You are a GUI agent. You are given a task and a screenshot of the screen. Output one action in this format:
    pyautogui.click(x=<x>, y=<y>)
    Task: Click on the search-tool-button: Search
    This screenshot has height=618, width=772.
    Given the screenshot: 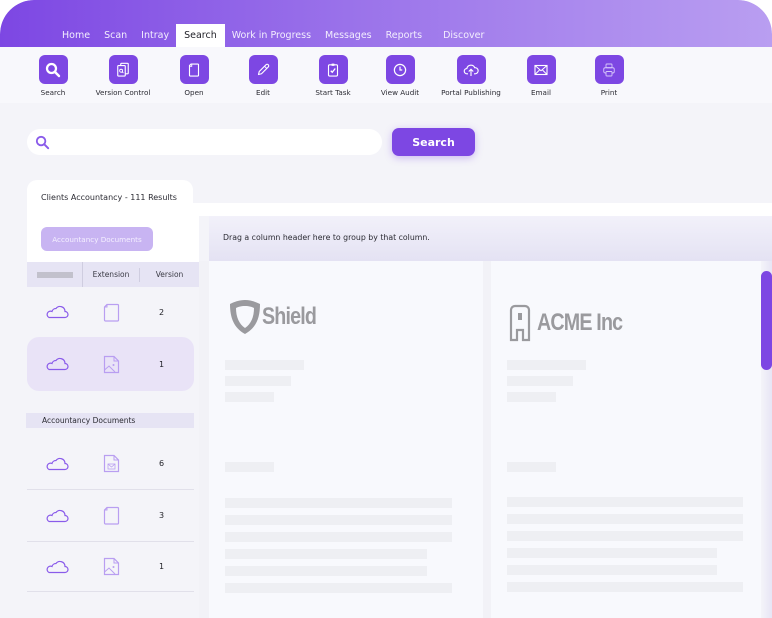 What is the action you would take?
    pyautogui.click(x=53, y=76)
    